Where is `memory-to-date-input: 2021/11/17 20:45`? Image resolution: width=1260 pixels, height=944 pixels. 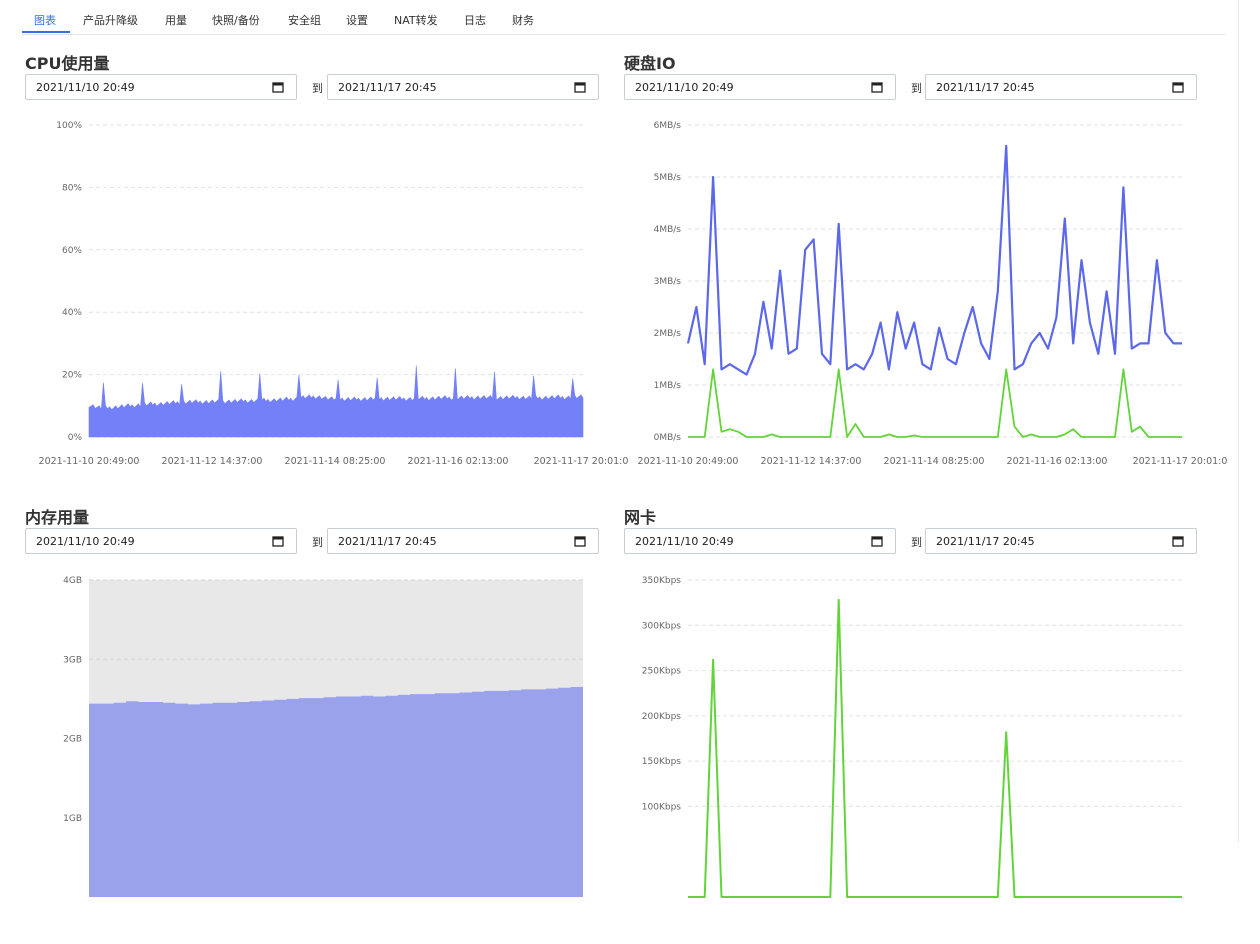 memory-to-date-input: 2021/11/17 20:45 is located at coordinates (463, 541).